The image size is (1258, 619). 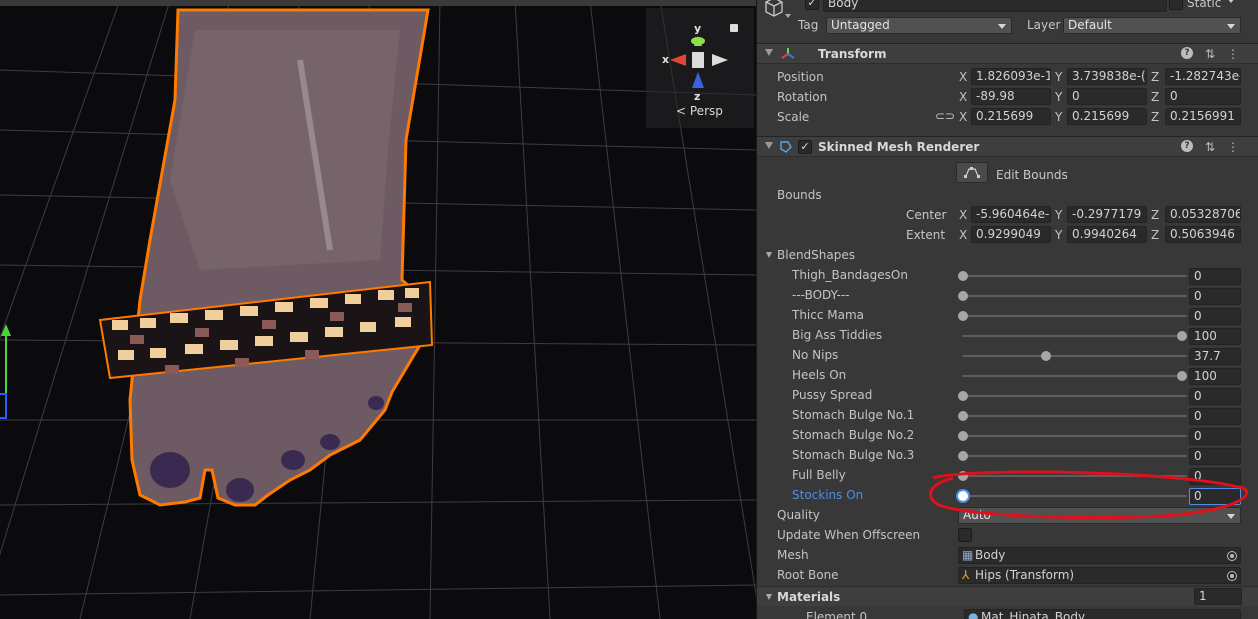 I want to click on rotation-y-field: 0, so click(x=1107, y=96).